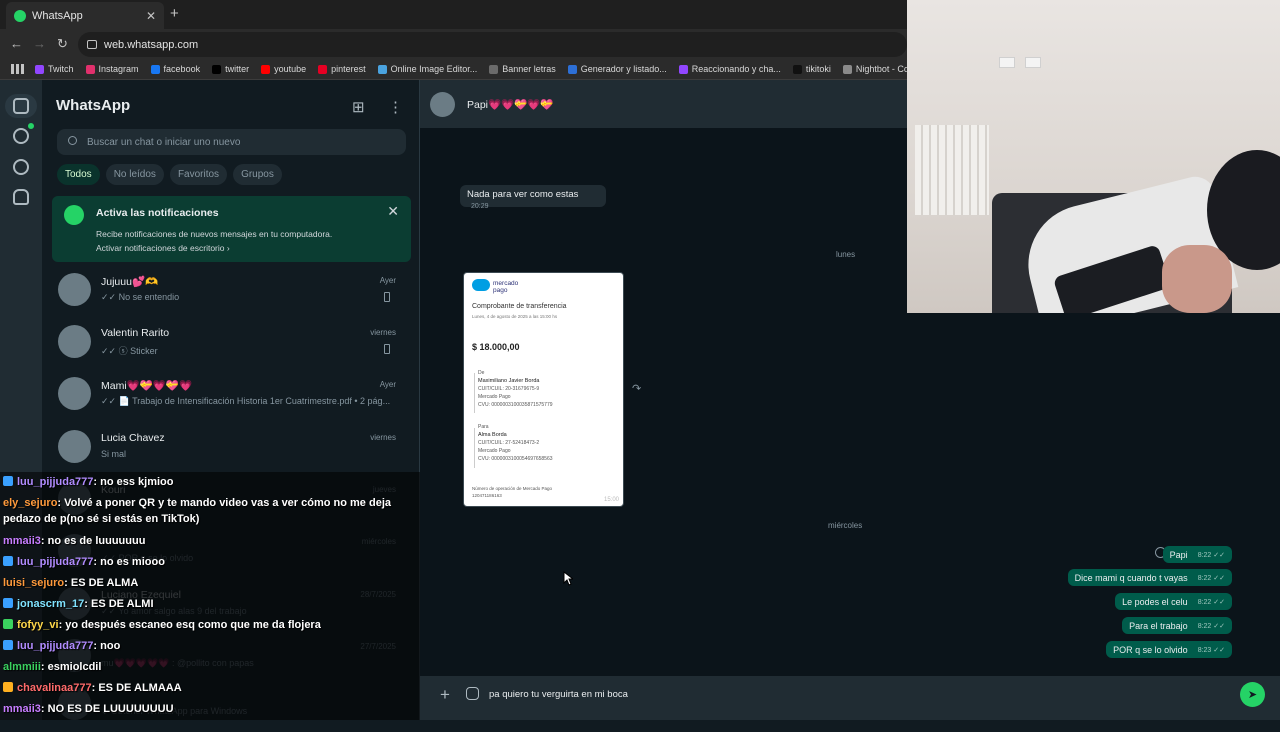 Image resolution: width=1280 pixels, height=732 pixels. What do you see at coordinates (101, 583) in the screenshot?
I see `chat-text: : ES DE ALMA` at bounding box center [101, 583].